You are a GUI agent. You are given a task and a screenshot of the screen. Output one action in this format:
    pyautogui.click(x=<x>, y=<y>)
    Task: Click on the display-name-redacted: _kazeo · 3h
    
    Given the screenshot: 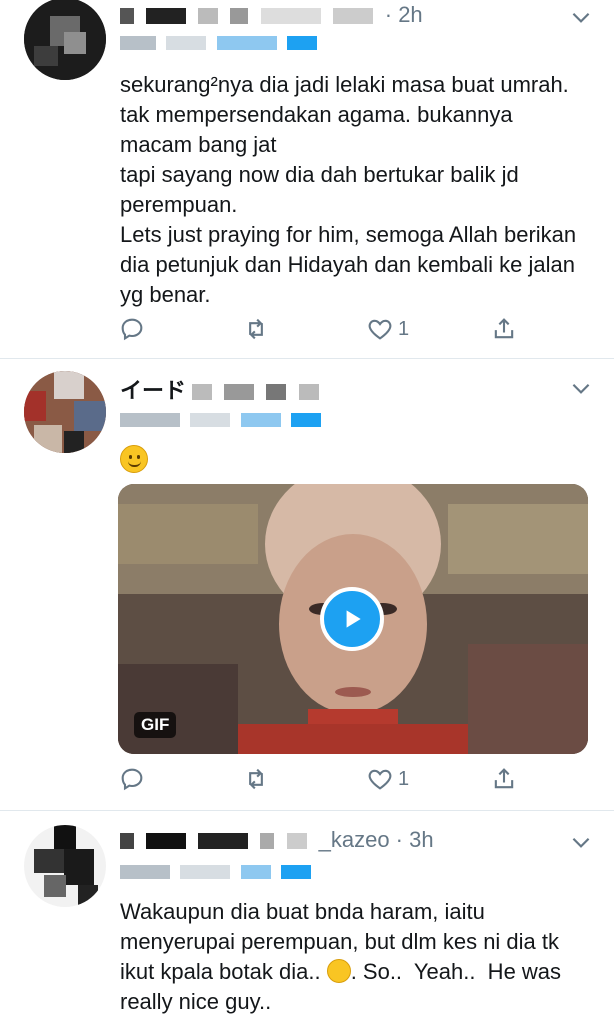 What is the action you would take?
    pyautogui.click(x=277, y=841)
    